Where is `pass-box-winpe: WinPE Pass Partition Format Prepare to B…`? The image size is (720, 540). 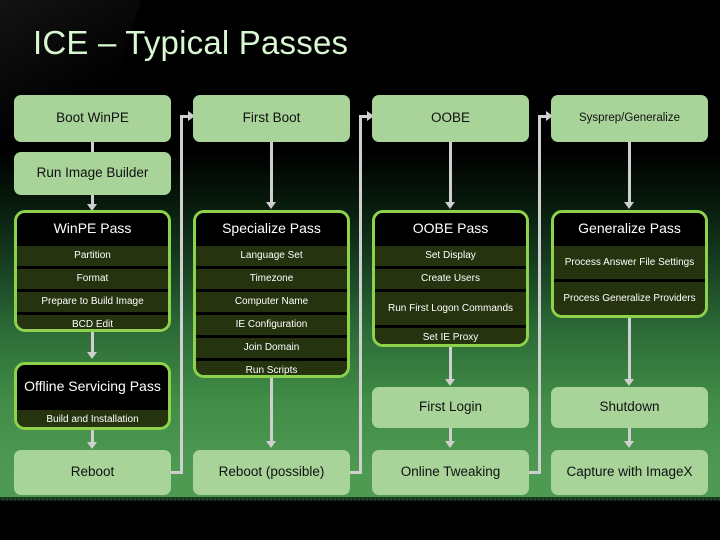 pass-box-winpe: WinPE Pass Partition Format Prepare to B… is located at coordinates (92, 271).